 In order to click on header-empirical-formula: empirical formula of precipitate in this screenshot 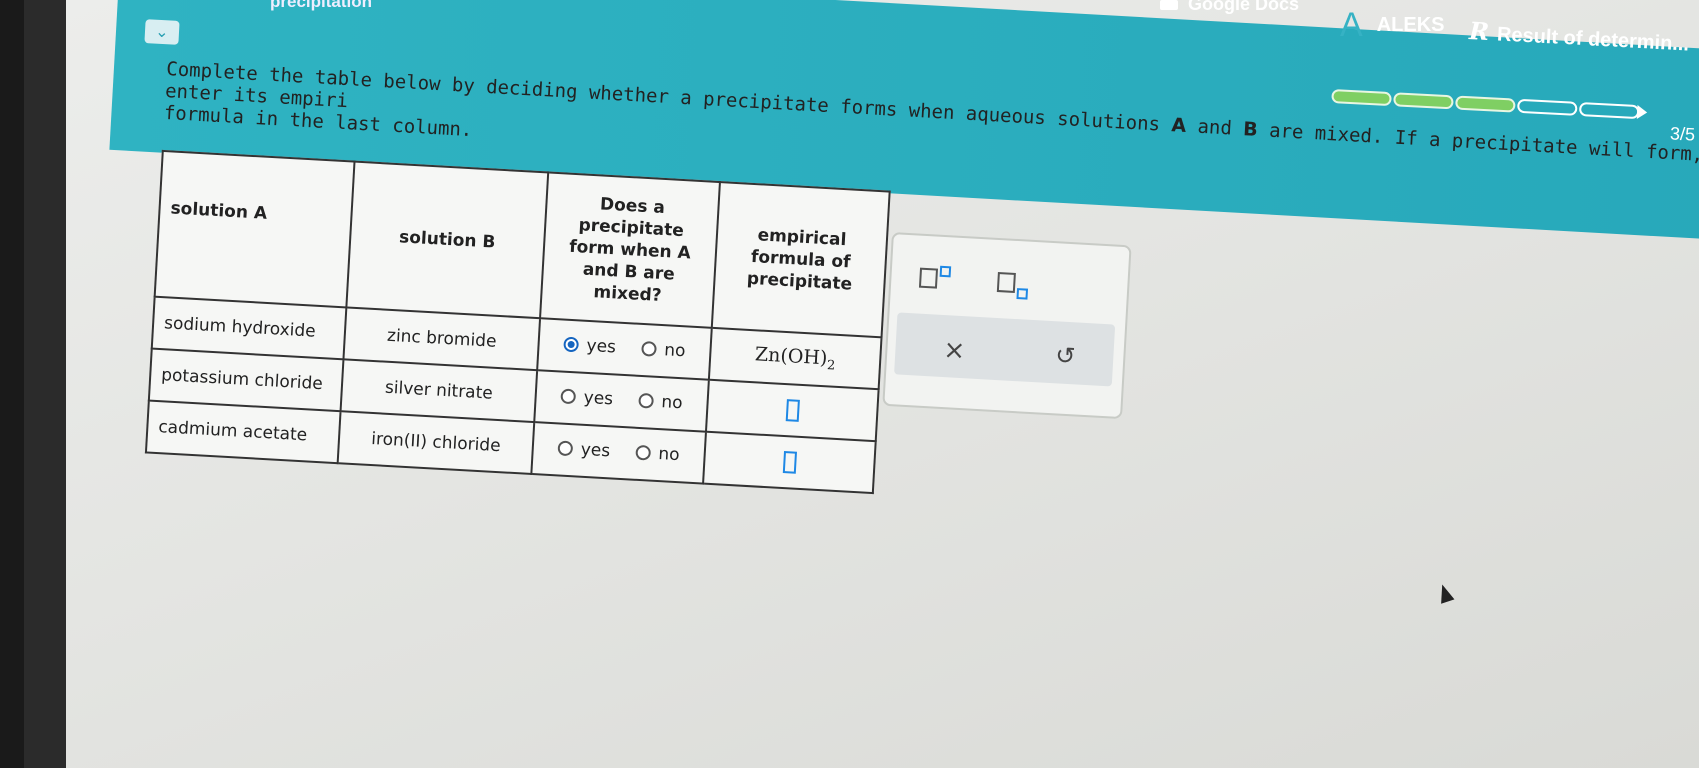, I will do `click(800, 260)`.